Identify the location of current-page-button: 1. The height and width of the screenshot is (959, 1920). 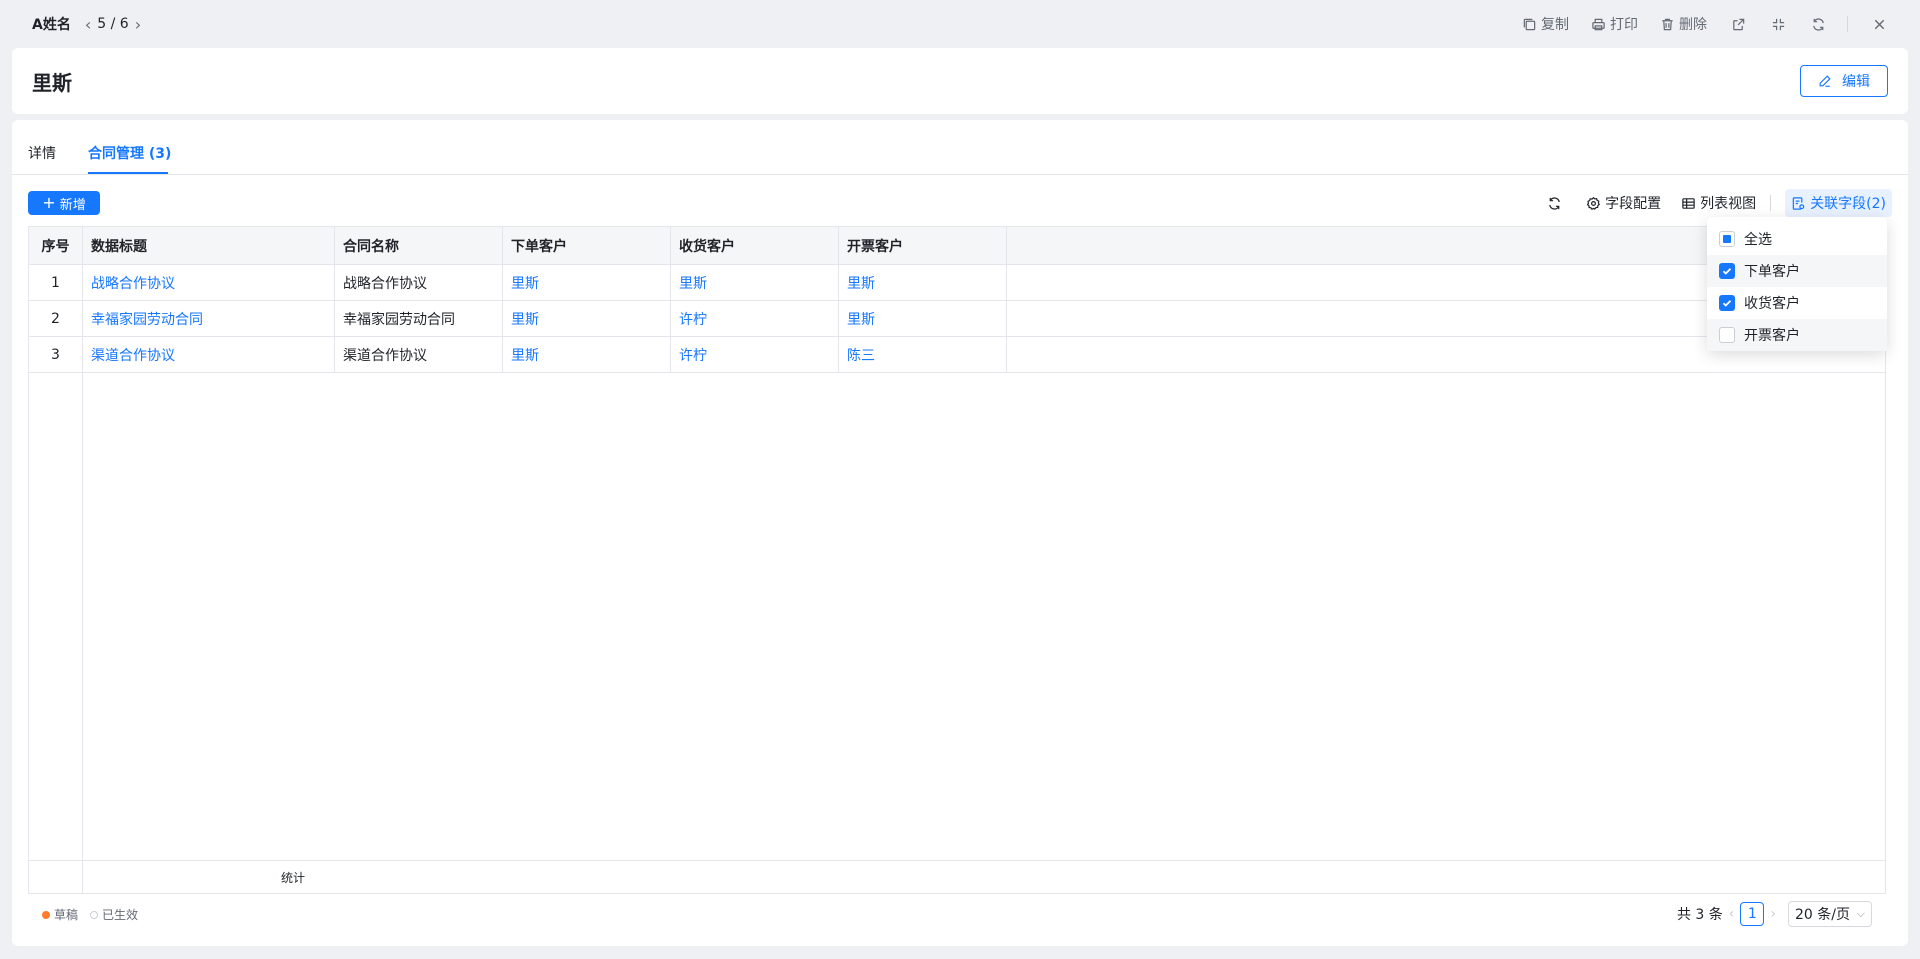
(1752, 914).